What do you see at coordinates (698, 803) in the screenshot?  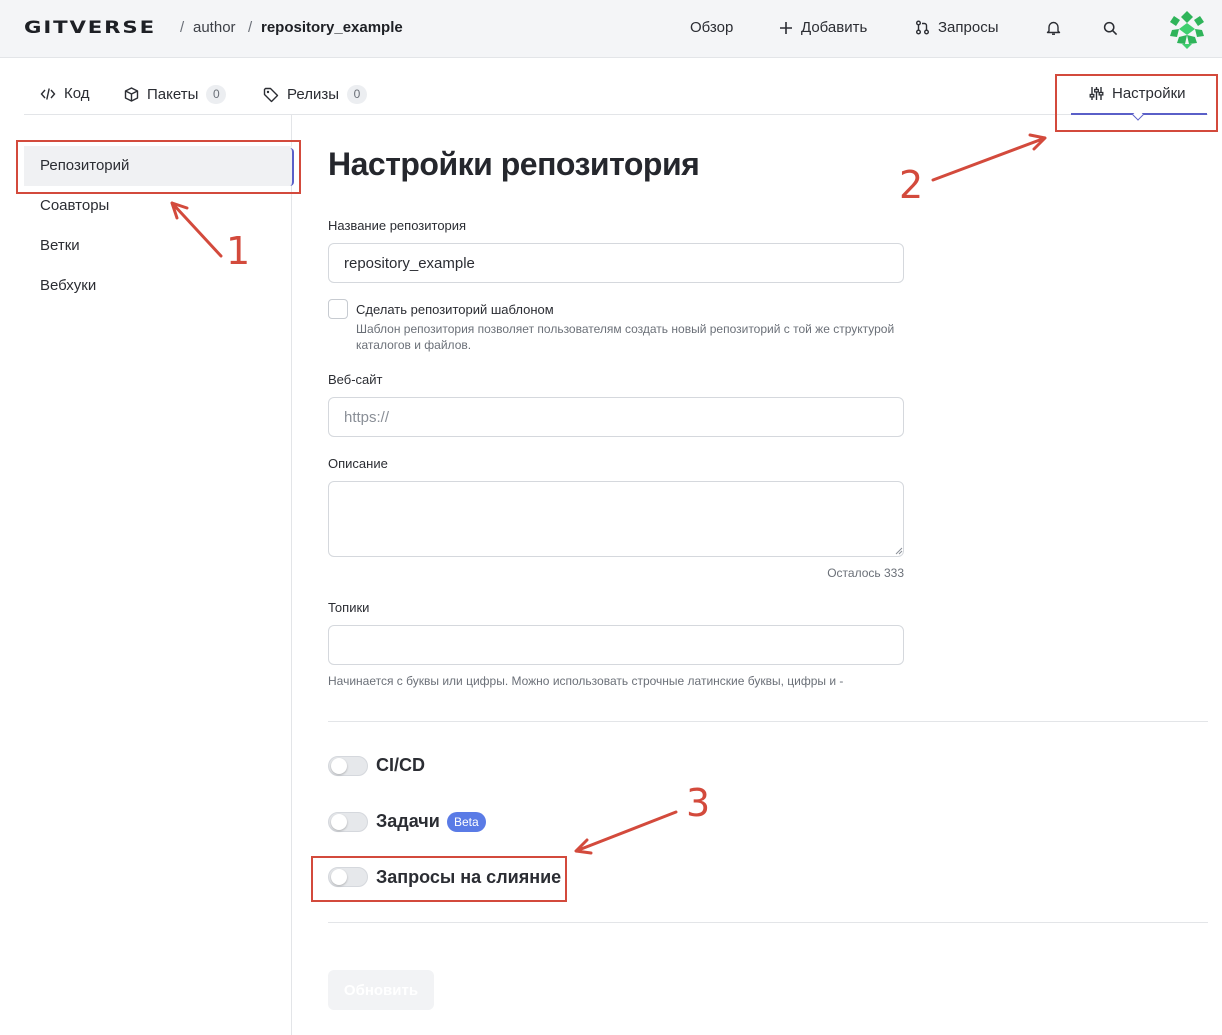 I see `annotation-number-3: 3` at bounding box center [698, 803].